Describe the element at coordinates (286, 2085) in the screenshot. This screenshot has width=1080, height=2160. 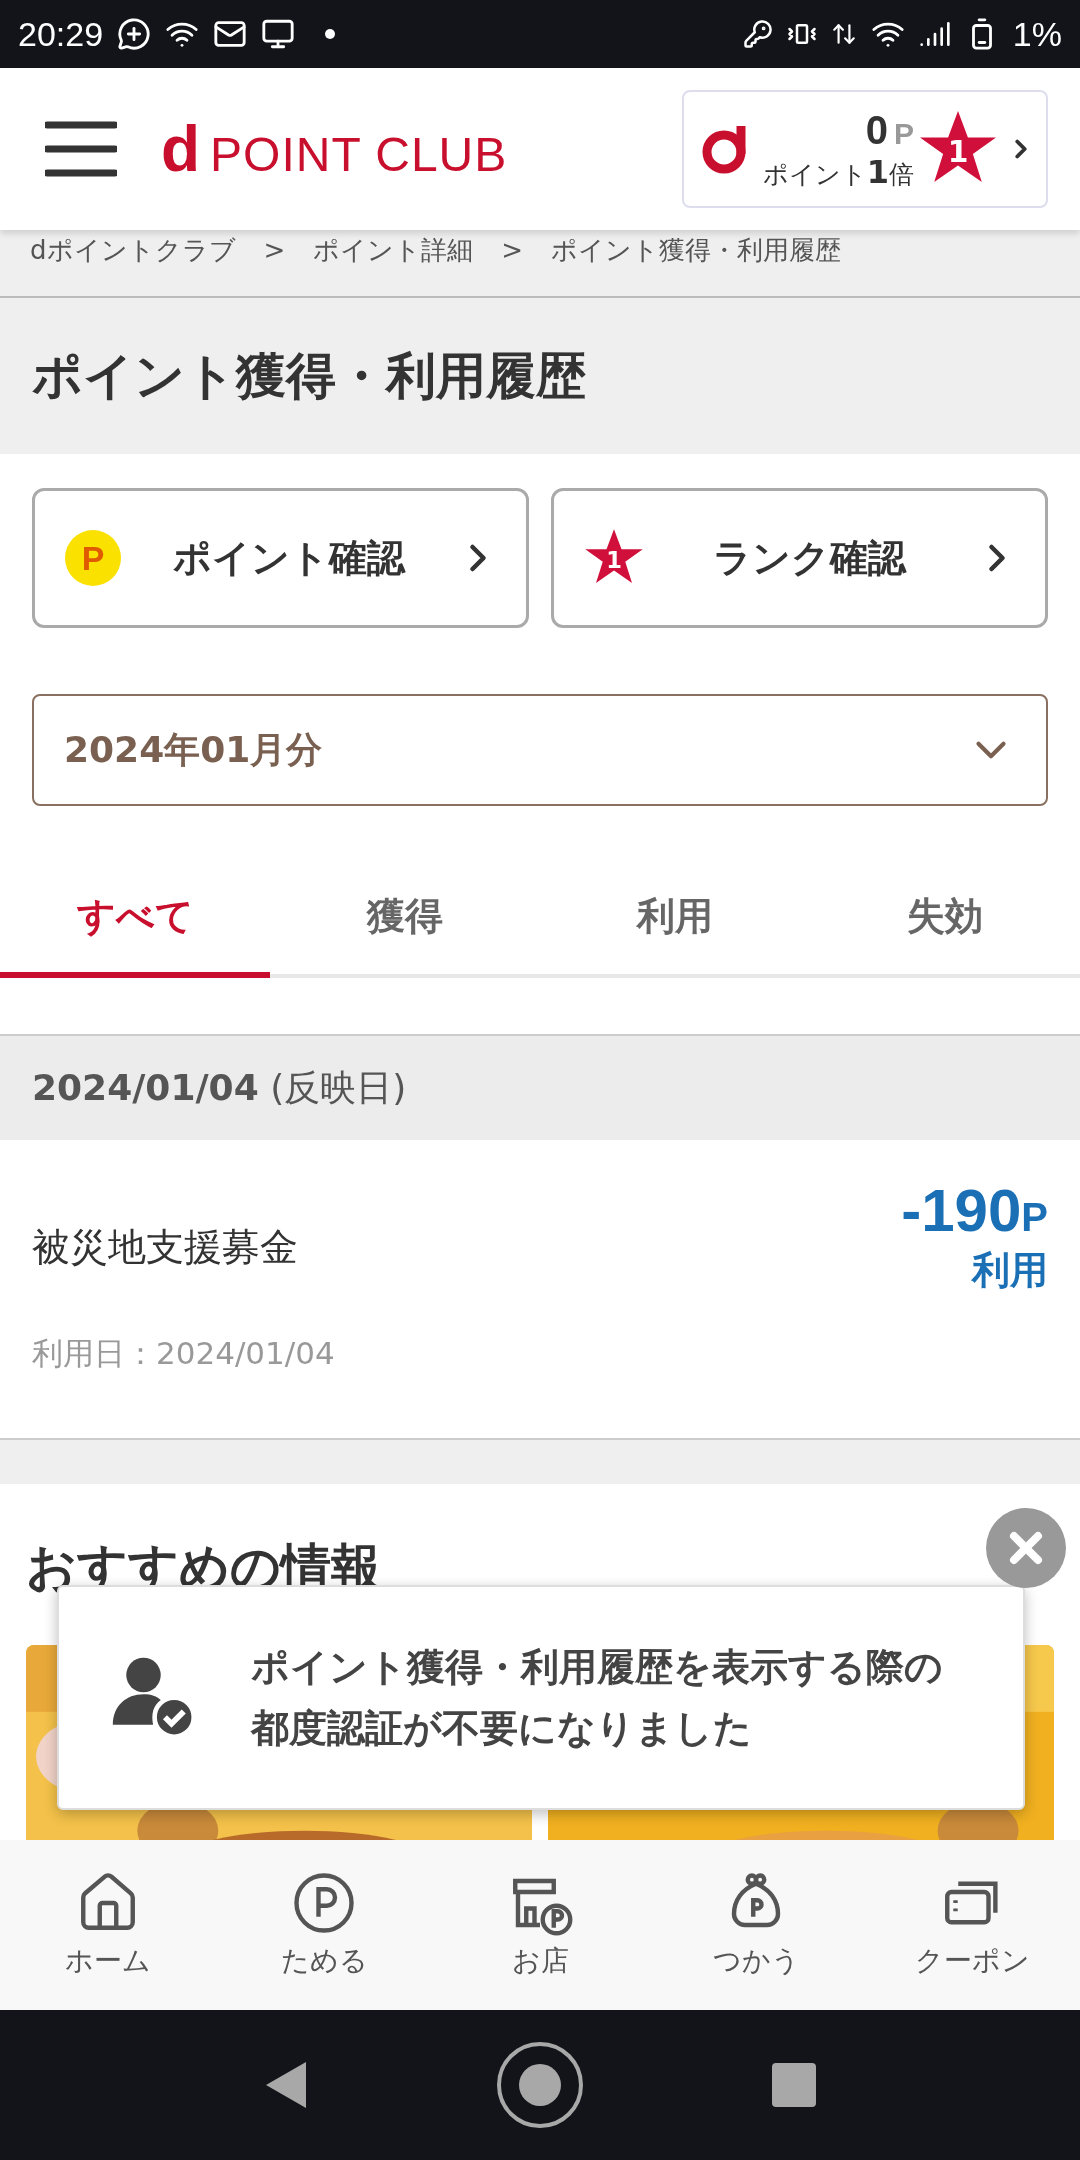
I see `back-icon` at that location.